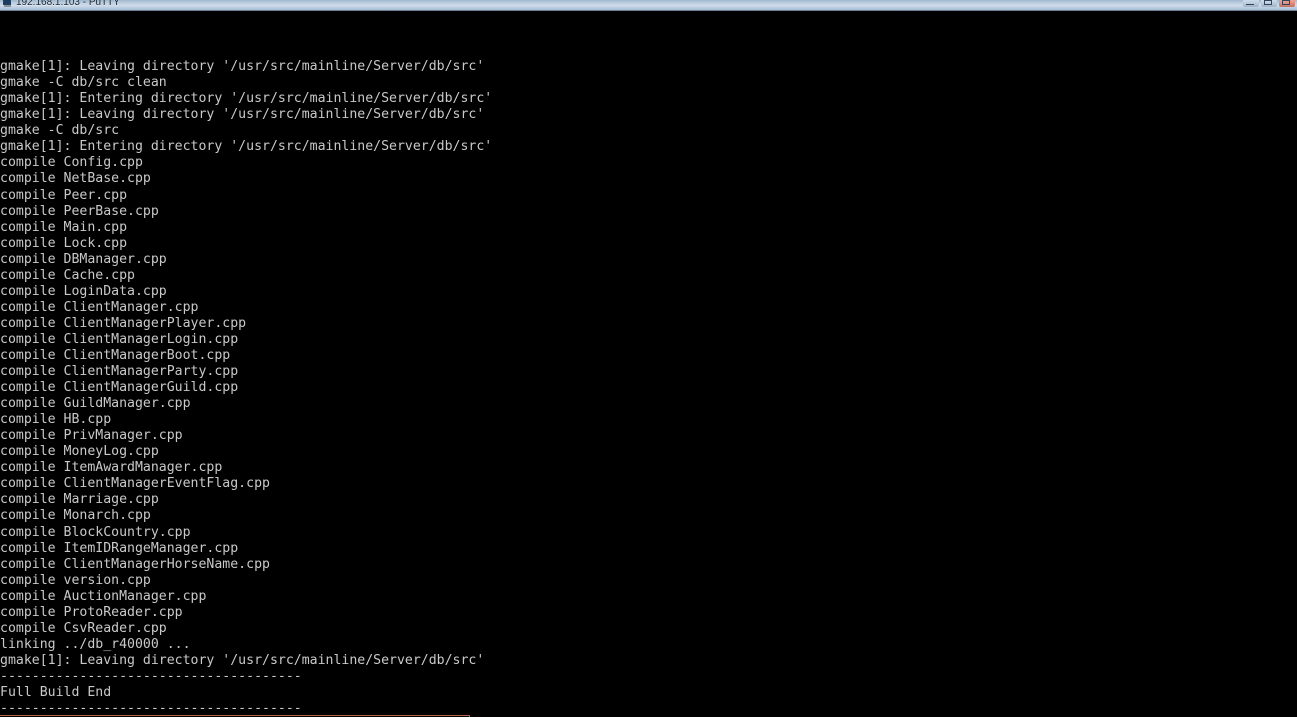 This screenshot has width=1297, height=717. I want to click on close-button, so click(1287, 3).